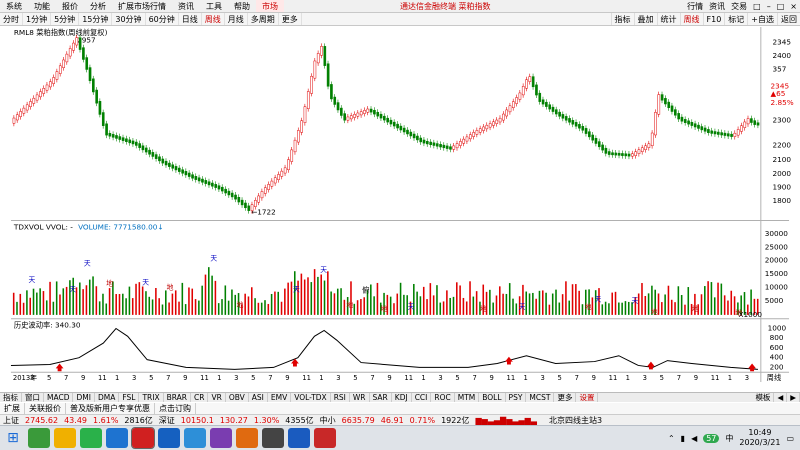  Describe the element at coordinates (169, 438) in the screenshot. I see `chart-app-icon` at that location.